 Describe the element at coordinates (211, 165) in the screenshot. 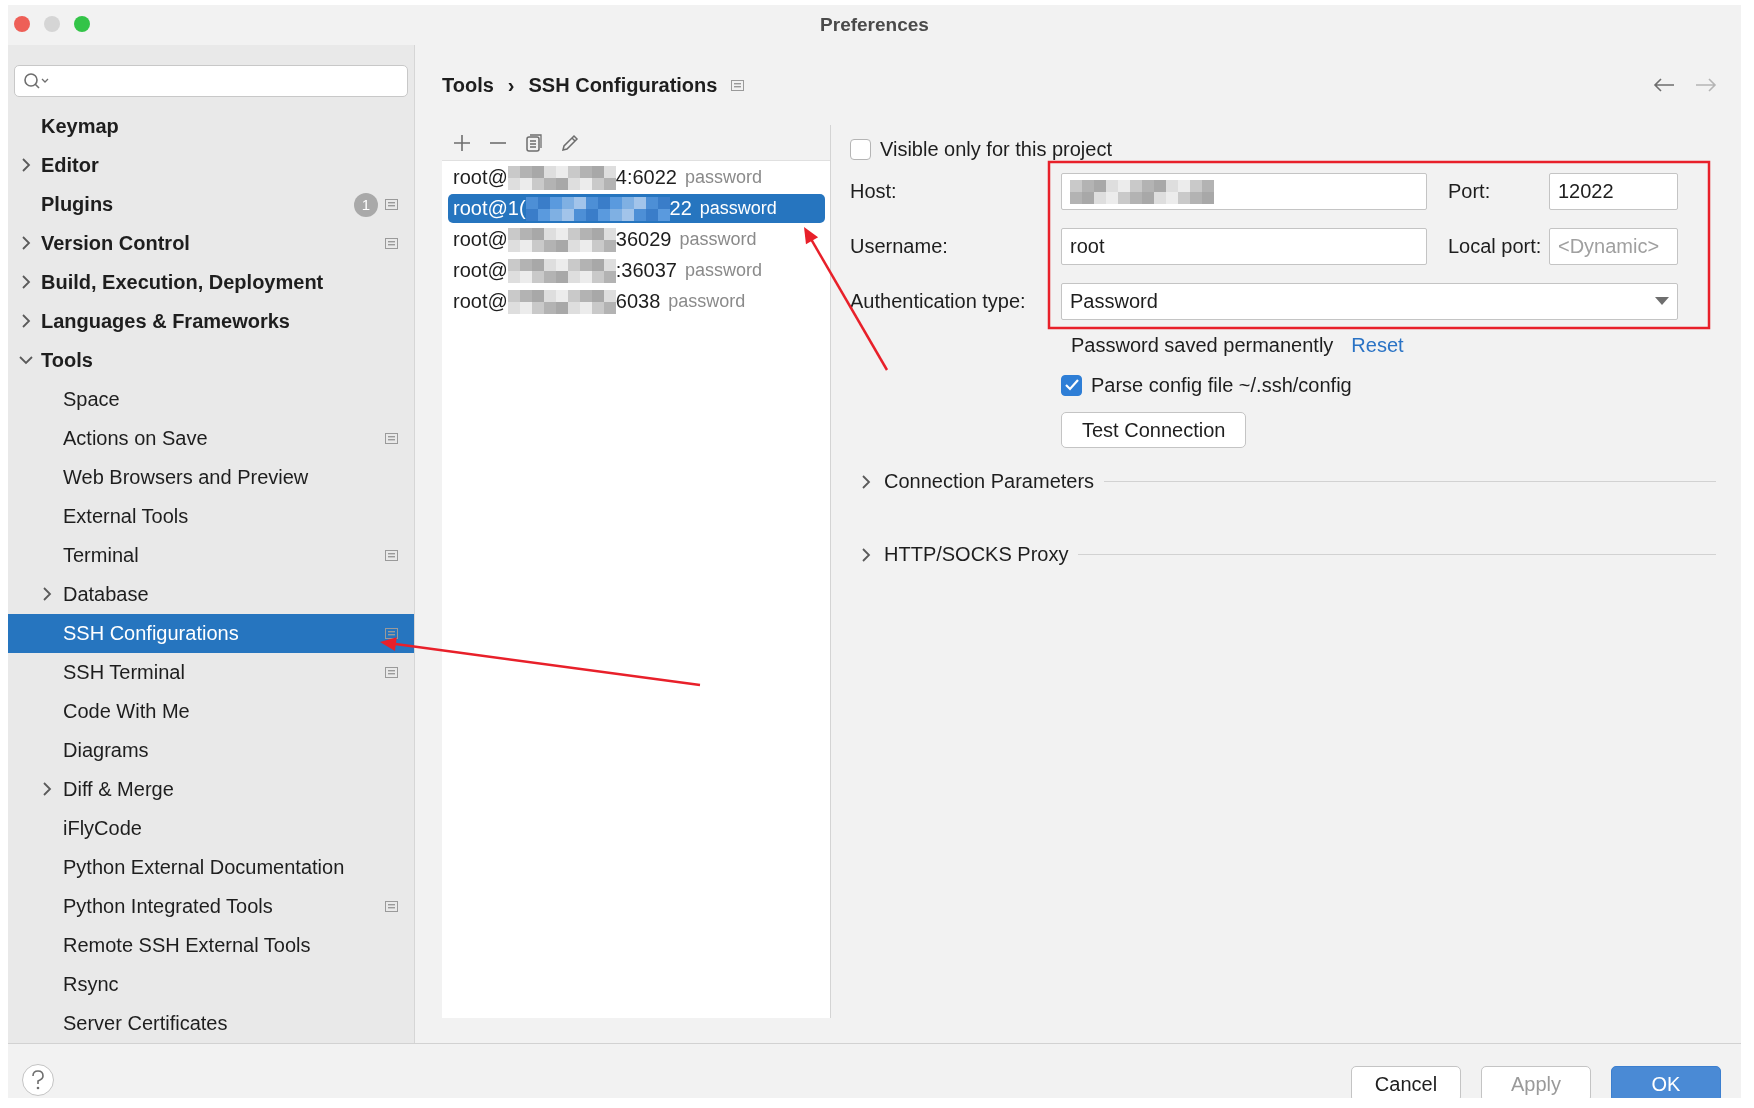

I see `sidebar-item: Editor` at that location.